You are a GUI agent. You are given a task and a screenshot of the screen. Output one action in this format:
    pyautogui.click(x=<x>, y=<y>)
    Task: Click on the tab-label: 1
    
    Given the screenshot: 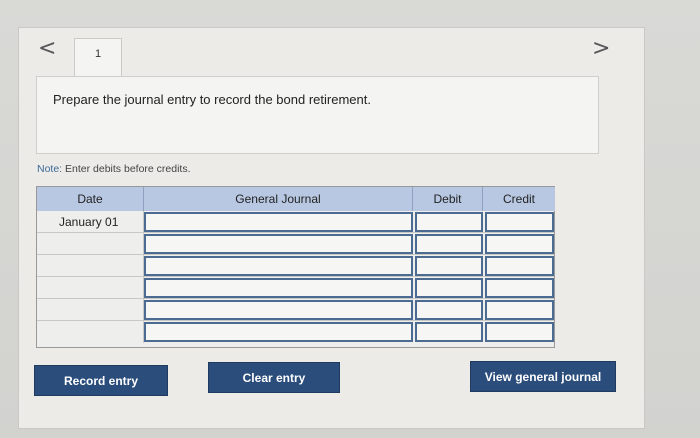 What is the action you would take?
    pyautogui.click(x=98, y=54)
    